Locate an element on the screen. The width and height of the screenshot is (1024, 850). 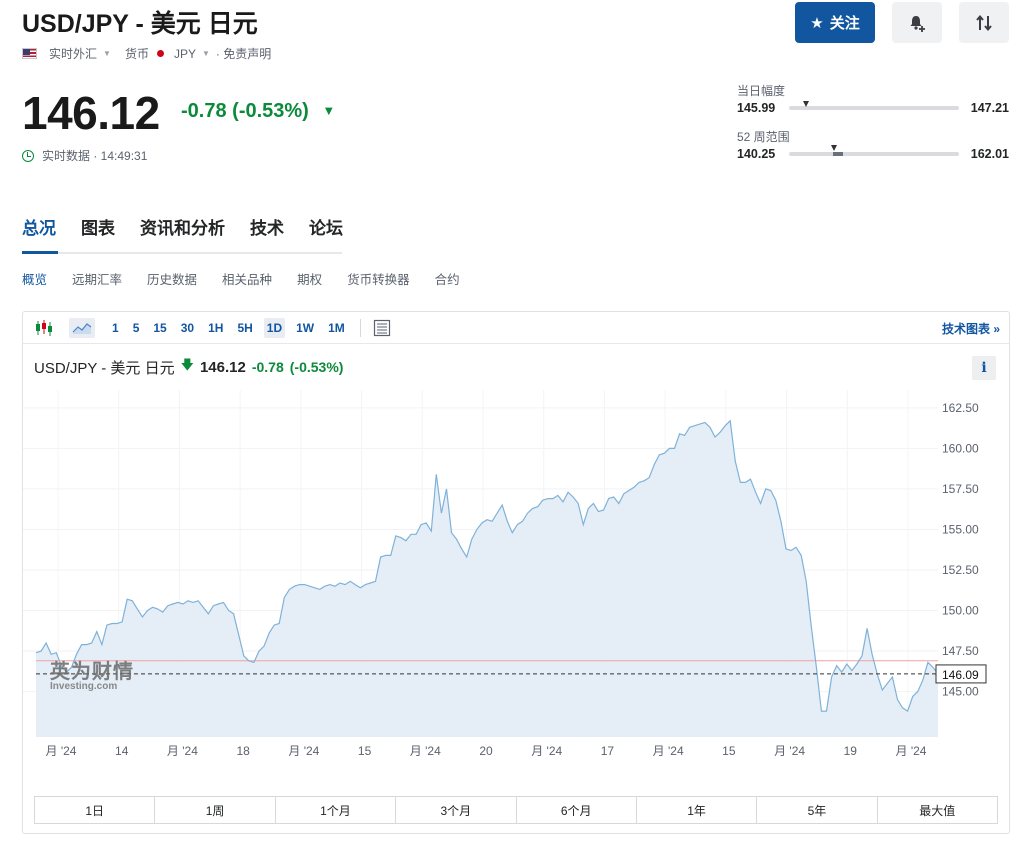
tab-overview: 总况 is located at coordinates (39, 234).